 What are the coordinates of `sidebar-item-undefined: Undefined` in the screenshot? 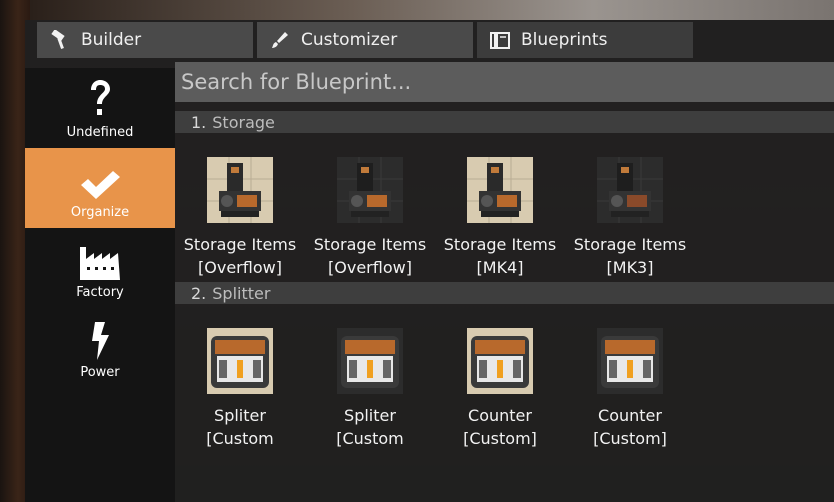 It's located at (100, 108).